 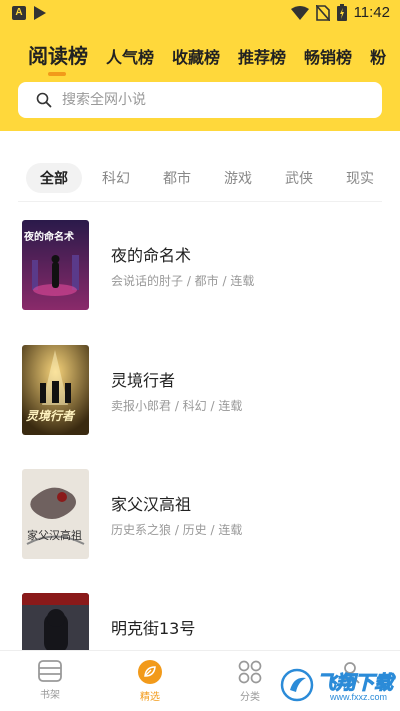 I want to click on nav-bookshelf: 书架, so click(x=50, y=681).